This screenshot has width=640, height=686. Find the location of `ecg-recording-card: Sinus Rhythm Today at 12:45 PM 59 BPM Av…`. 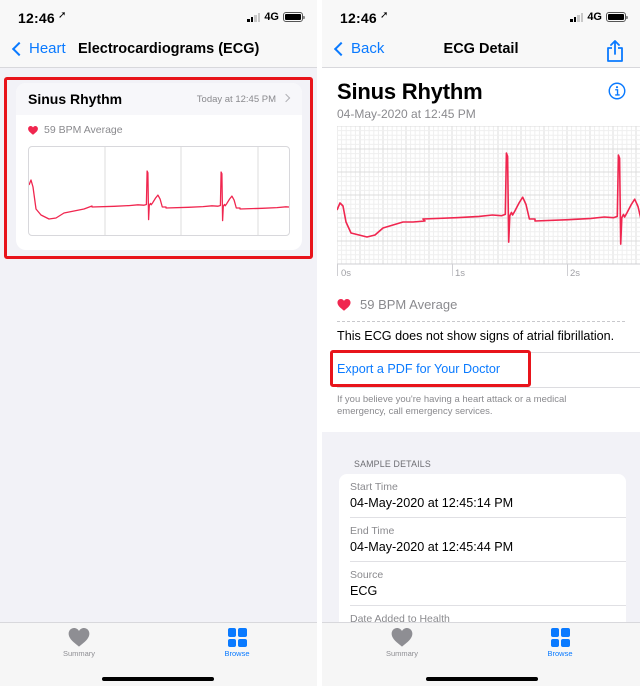

ecg-recording-card: Sinus Rhythm Today at 12:45 PM 59 BPM Av… is located at coordinates (159, 166).